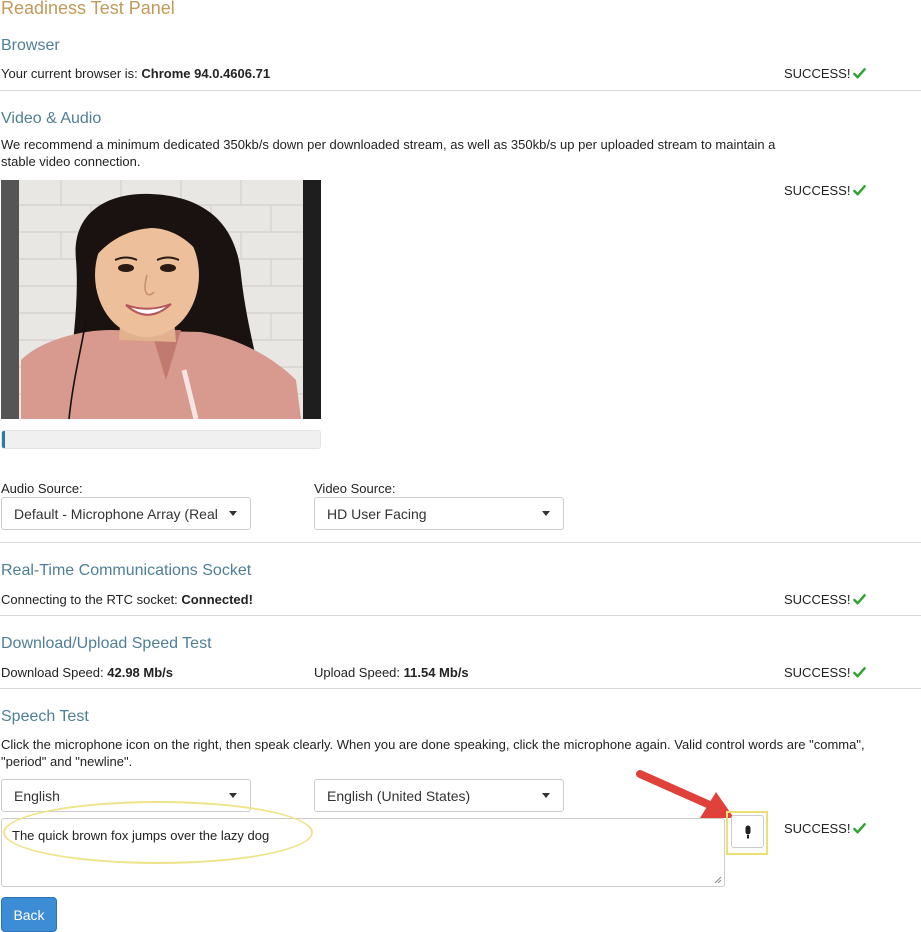 Image resolution: width=921 pixels, height=932 pixels. What do you see at coordinates (377, 513) in the screenshot?
I see `video-source-value: HD User Facing` at bounding box center [377, 513].